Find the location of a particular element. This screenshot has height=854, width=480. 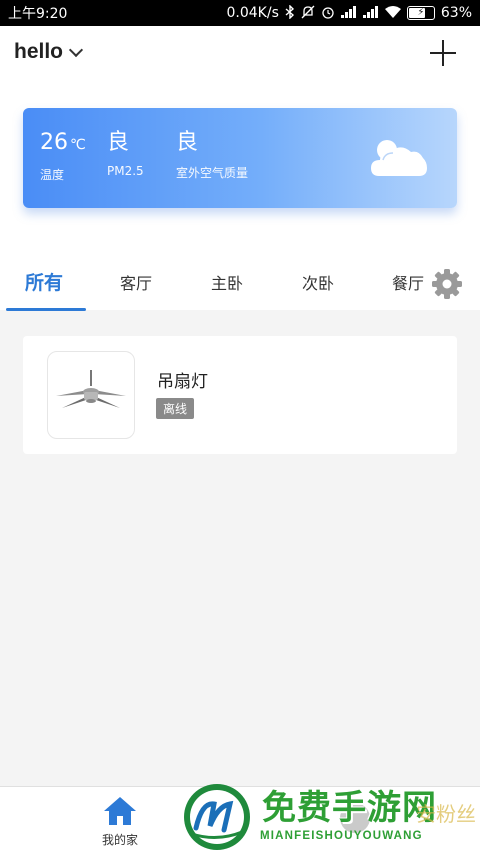

air-quality-block: 良 室外空气质量 is located at coordinates (212, 155).